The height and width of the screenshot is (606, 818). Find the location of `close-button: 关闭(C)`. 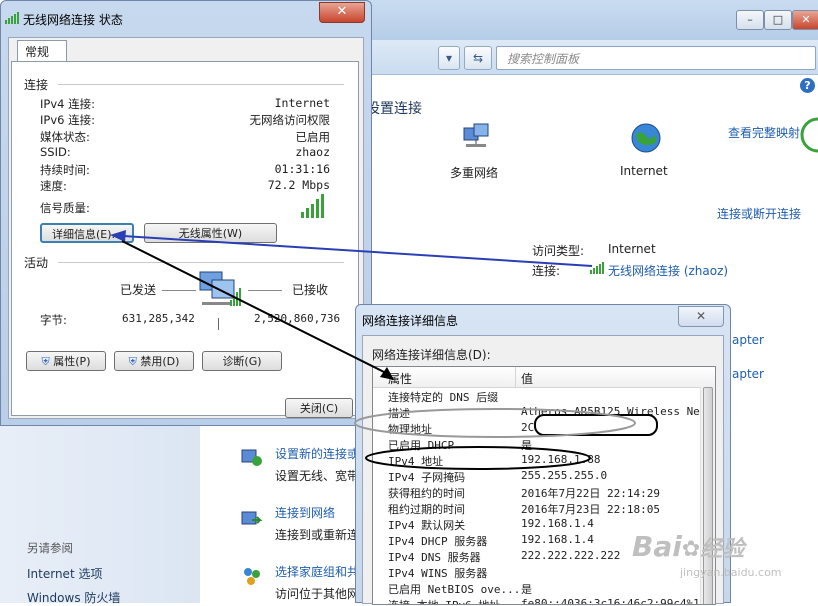

close-button: 关闭(C) is located at coordinates (319, 408).